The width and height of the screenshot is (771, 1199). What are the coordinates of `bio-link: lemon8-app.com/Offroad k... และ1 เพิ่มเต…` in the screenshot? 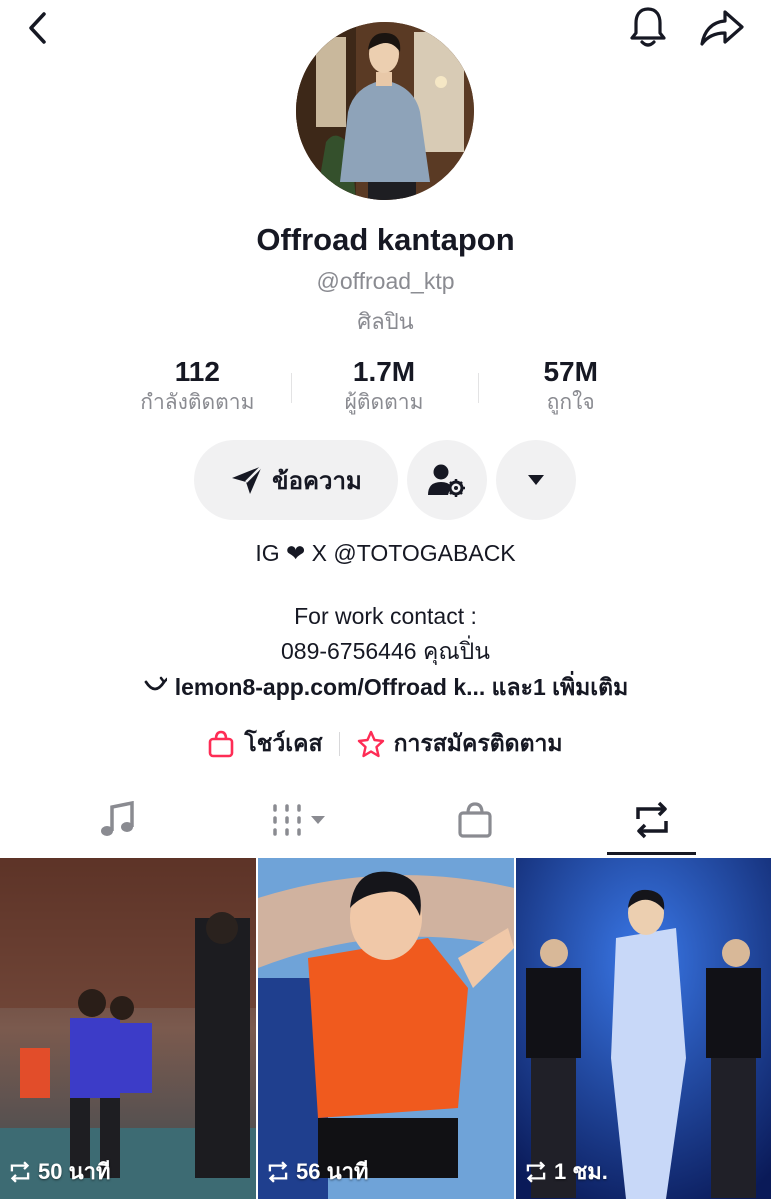 It's located at (385, 688).